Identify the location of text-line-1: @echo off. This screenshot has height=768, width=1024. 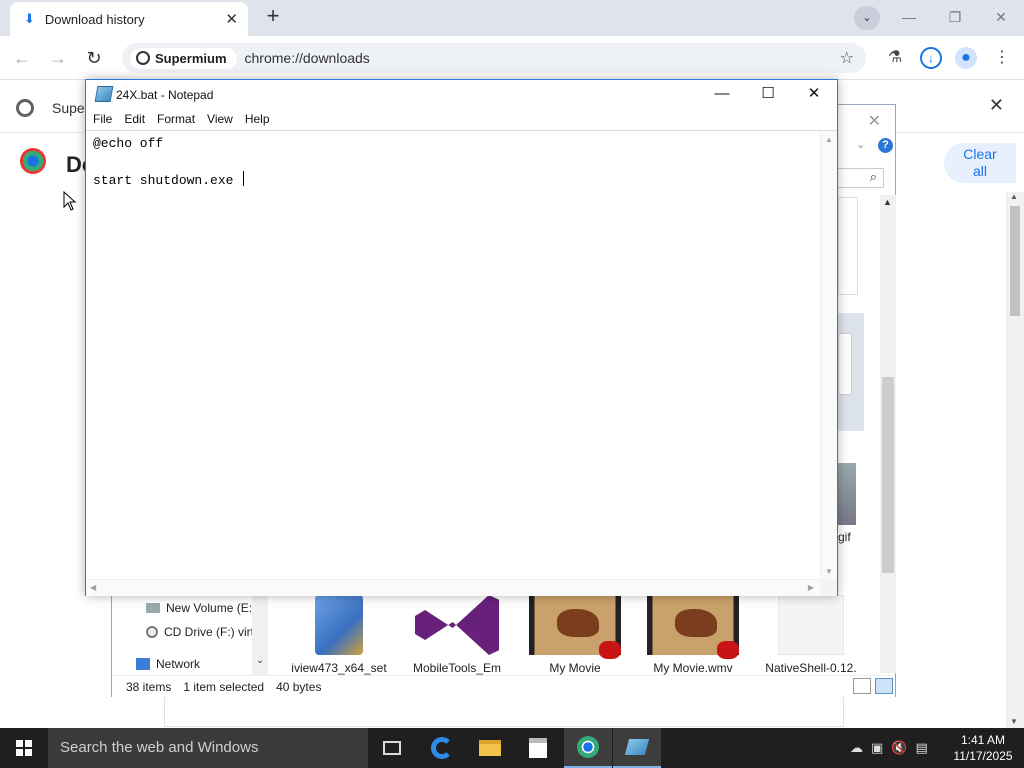
(128, 143).